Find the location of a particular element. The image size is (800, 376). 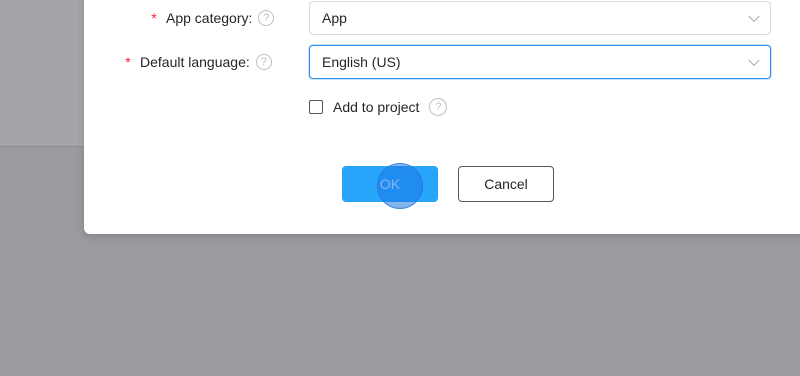

default-language-select: English (US) is located at coordinates (540, 62).